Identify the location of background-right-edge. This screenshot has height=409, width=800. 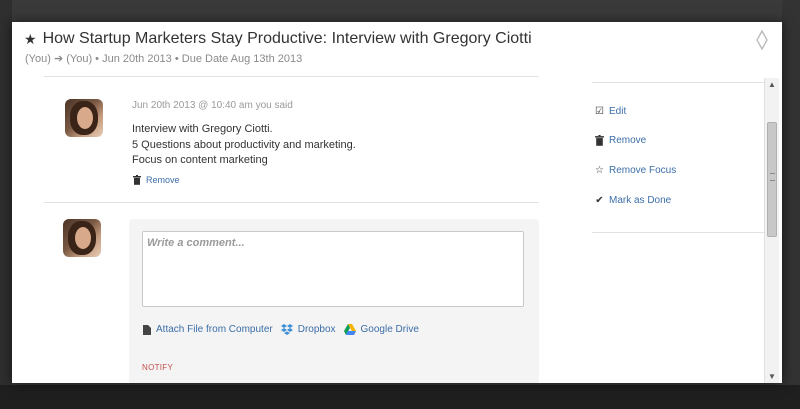
(791, 204).